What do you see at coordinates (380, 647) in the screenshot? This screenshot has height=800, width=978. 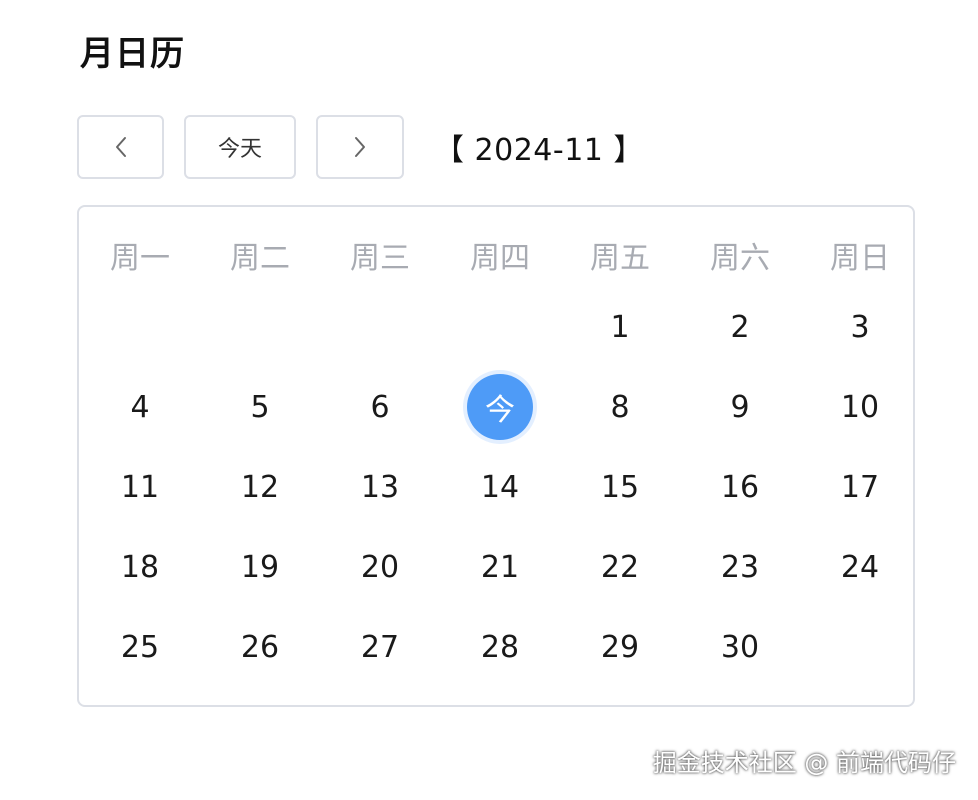 I see `day-cell: 27` at bounding box center [380, 647].